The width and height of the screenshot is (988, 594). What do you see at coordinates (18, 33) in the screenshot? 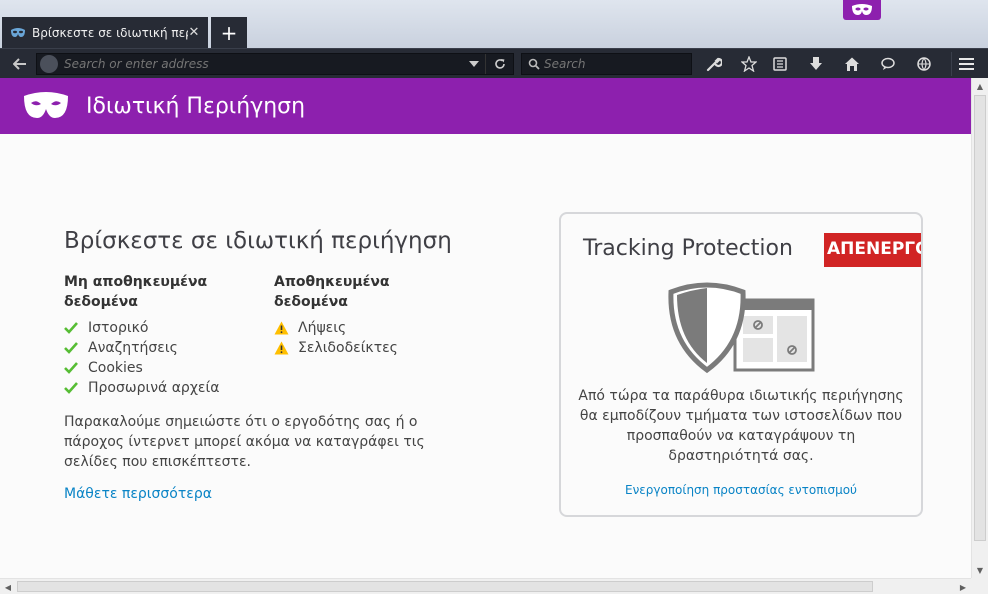
I see `private-tab-icon` at bounding box center [18, 33].